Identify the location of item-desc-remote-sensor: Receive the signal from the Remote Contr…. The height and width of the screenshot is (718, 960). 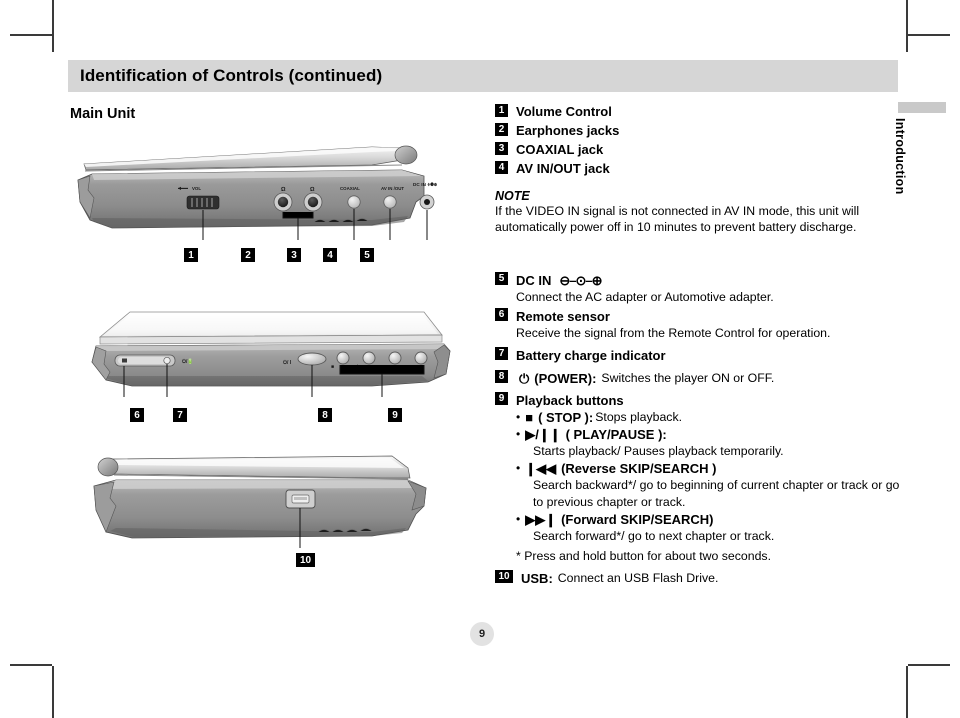
(673, 333).